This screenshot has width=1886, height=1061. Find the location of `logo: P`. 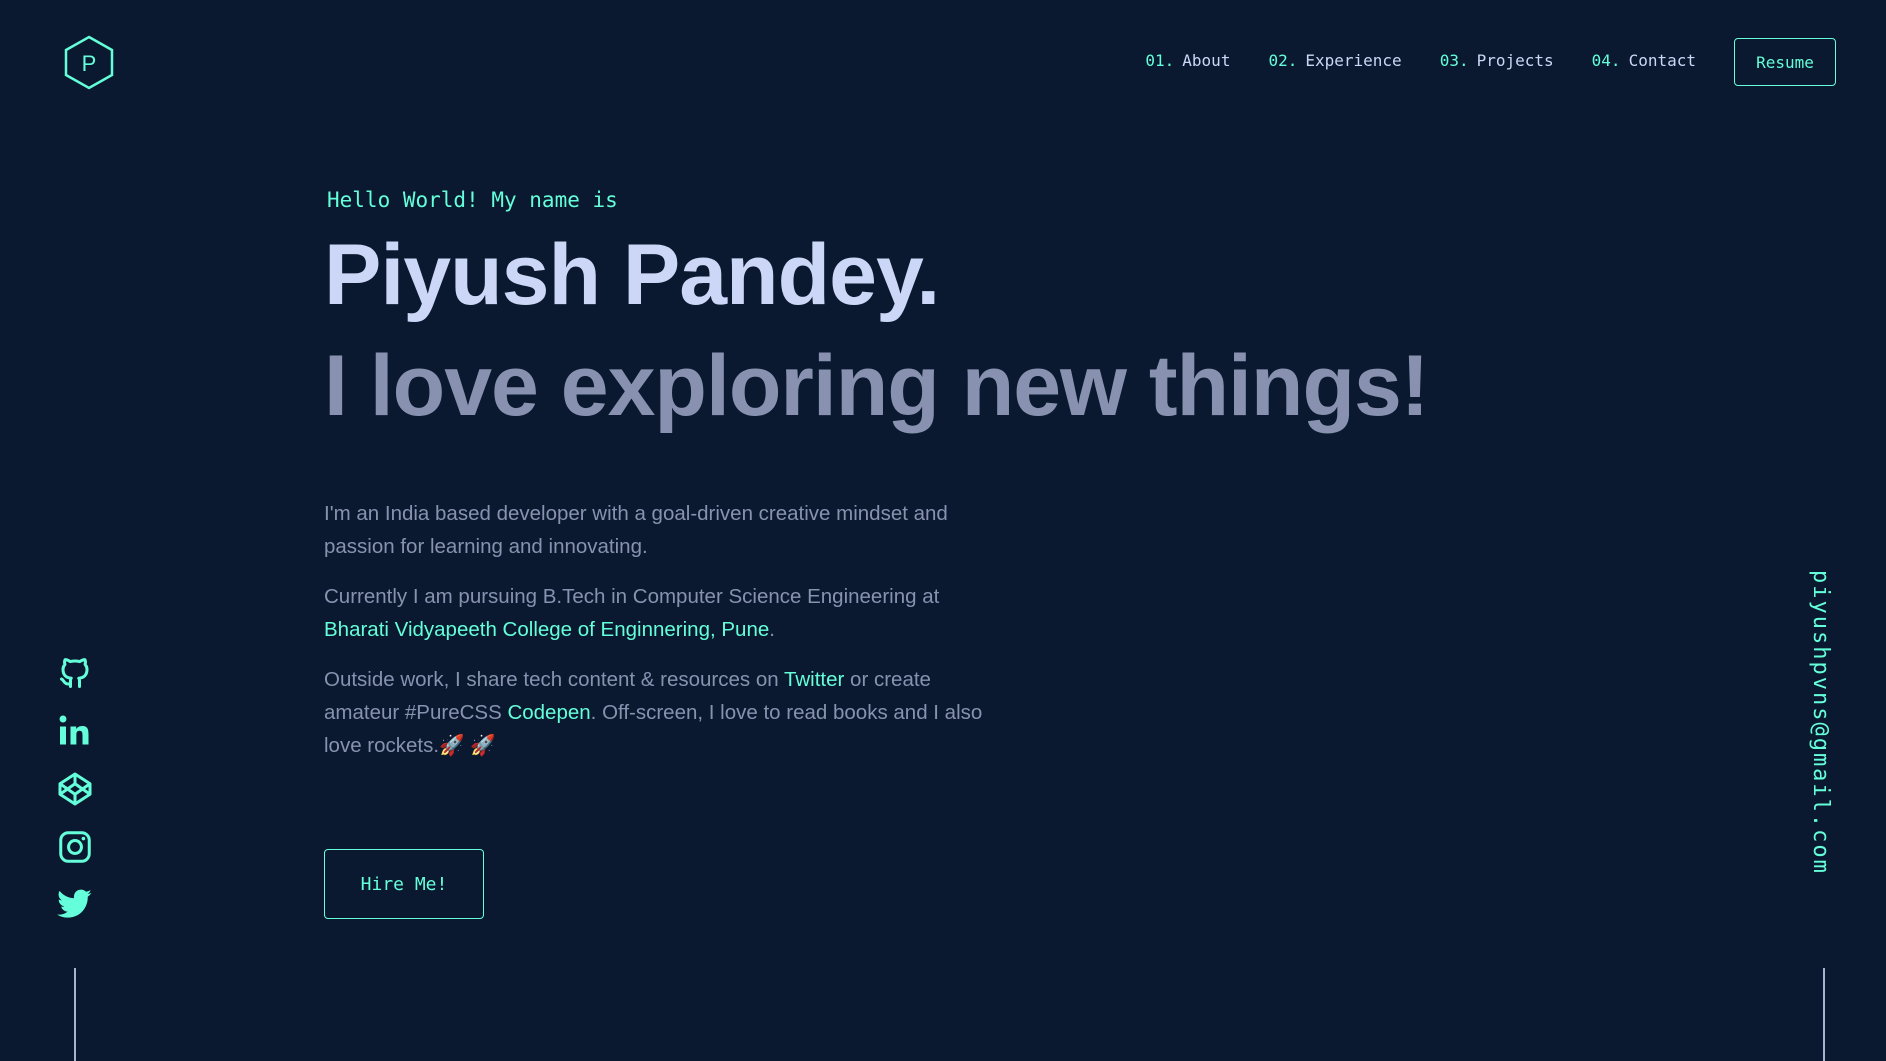

logo: P is located at coordinates (89, 62).